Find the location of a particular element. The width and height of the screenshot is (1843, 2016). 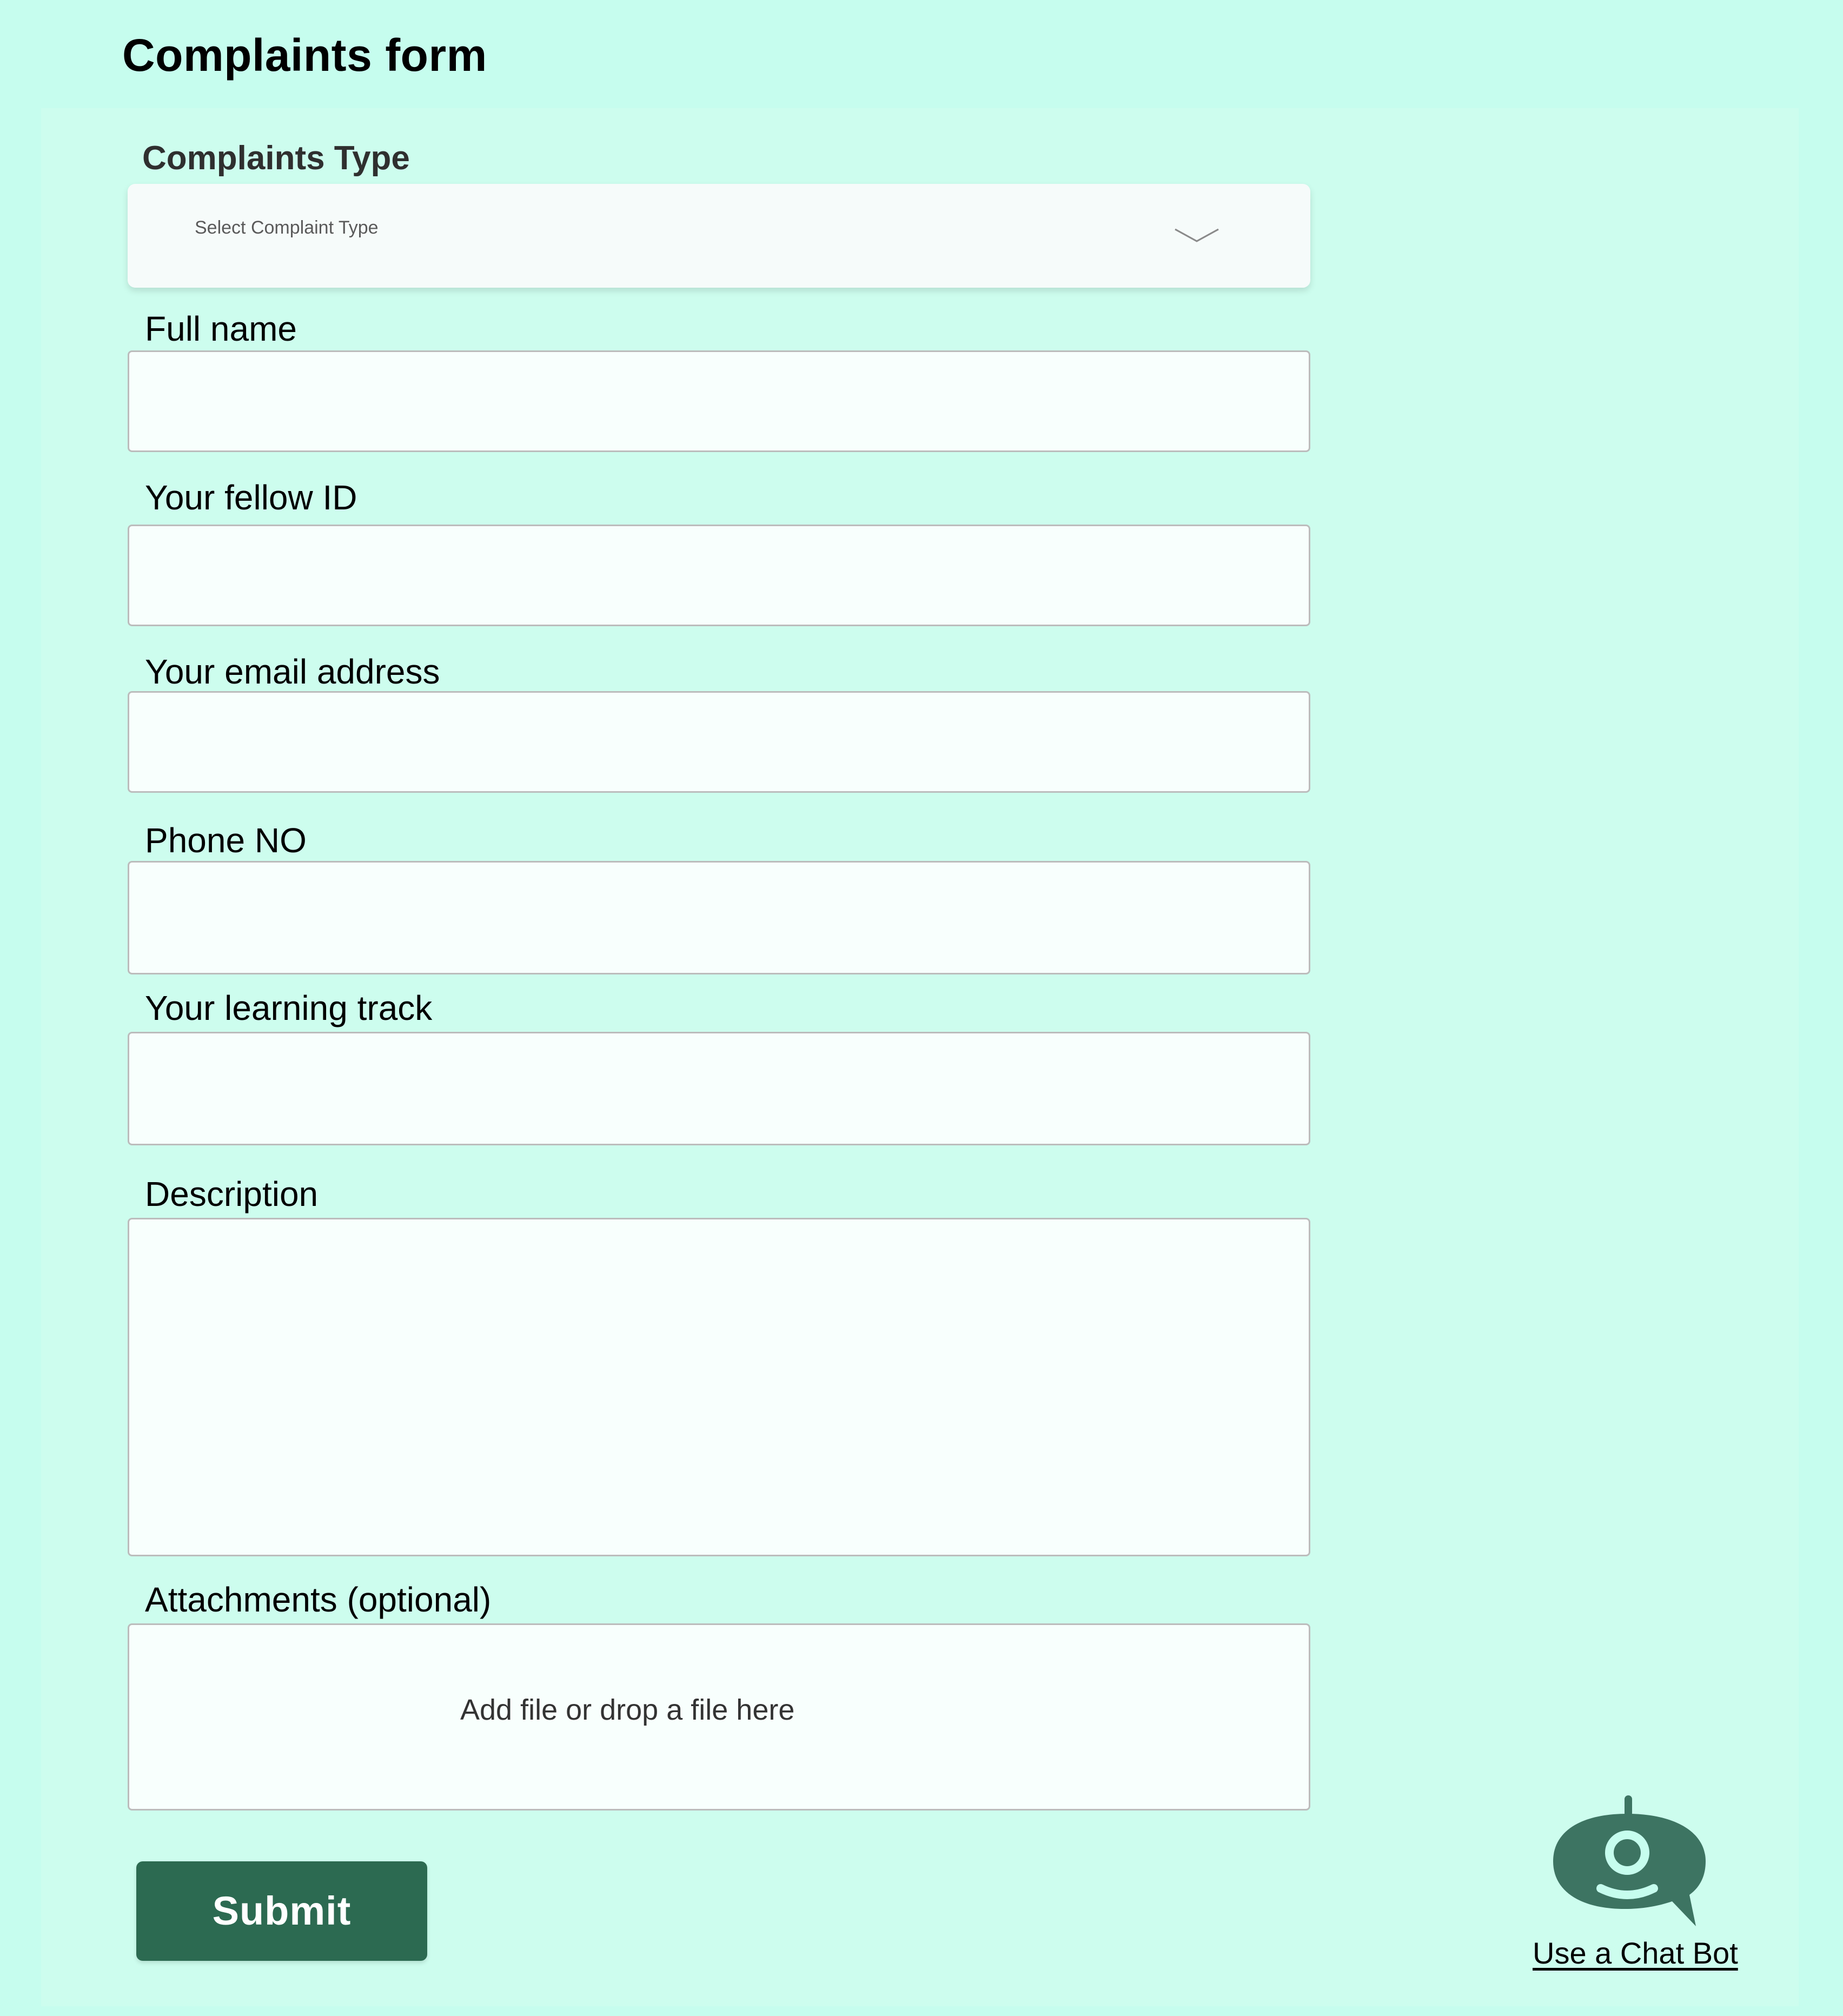

description-textarea is located at coordinates (719, 1387).